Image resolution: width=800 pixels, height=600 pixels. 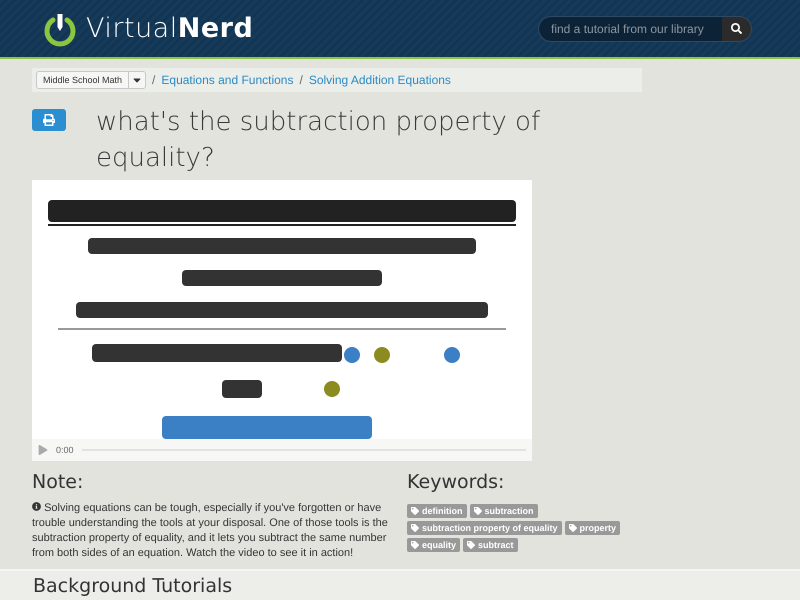 I want to click on note-text: Solving equations can be tough, especially if you've forgotten or have trouble understanding the tools at your disposal. One of those tools is the subtraction property of equality, and it lets you subtract the same number from both sides of an equation. Watch the video to see it in action!, so click(x=210, y=531).